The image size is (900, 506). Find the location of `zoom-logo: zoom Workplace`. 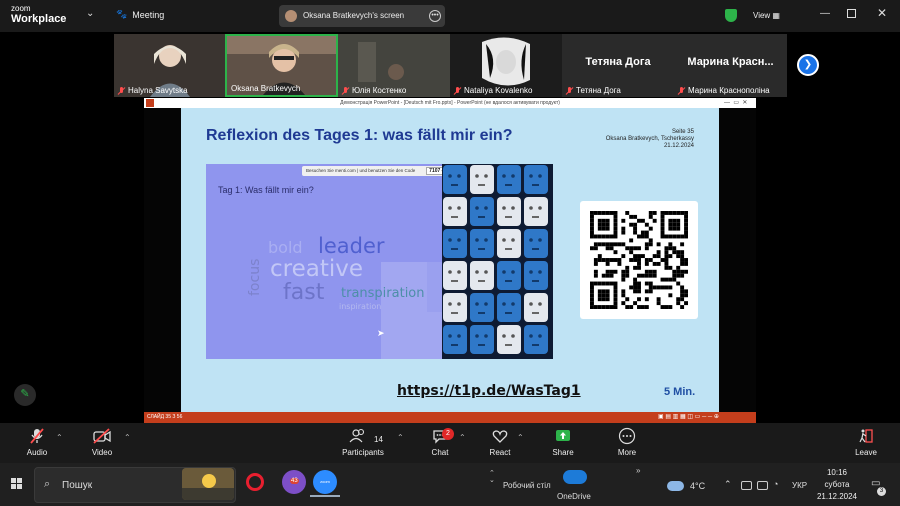

zoom-logo: zoom Workplace is located at coordinates (38, 14).